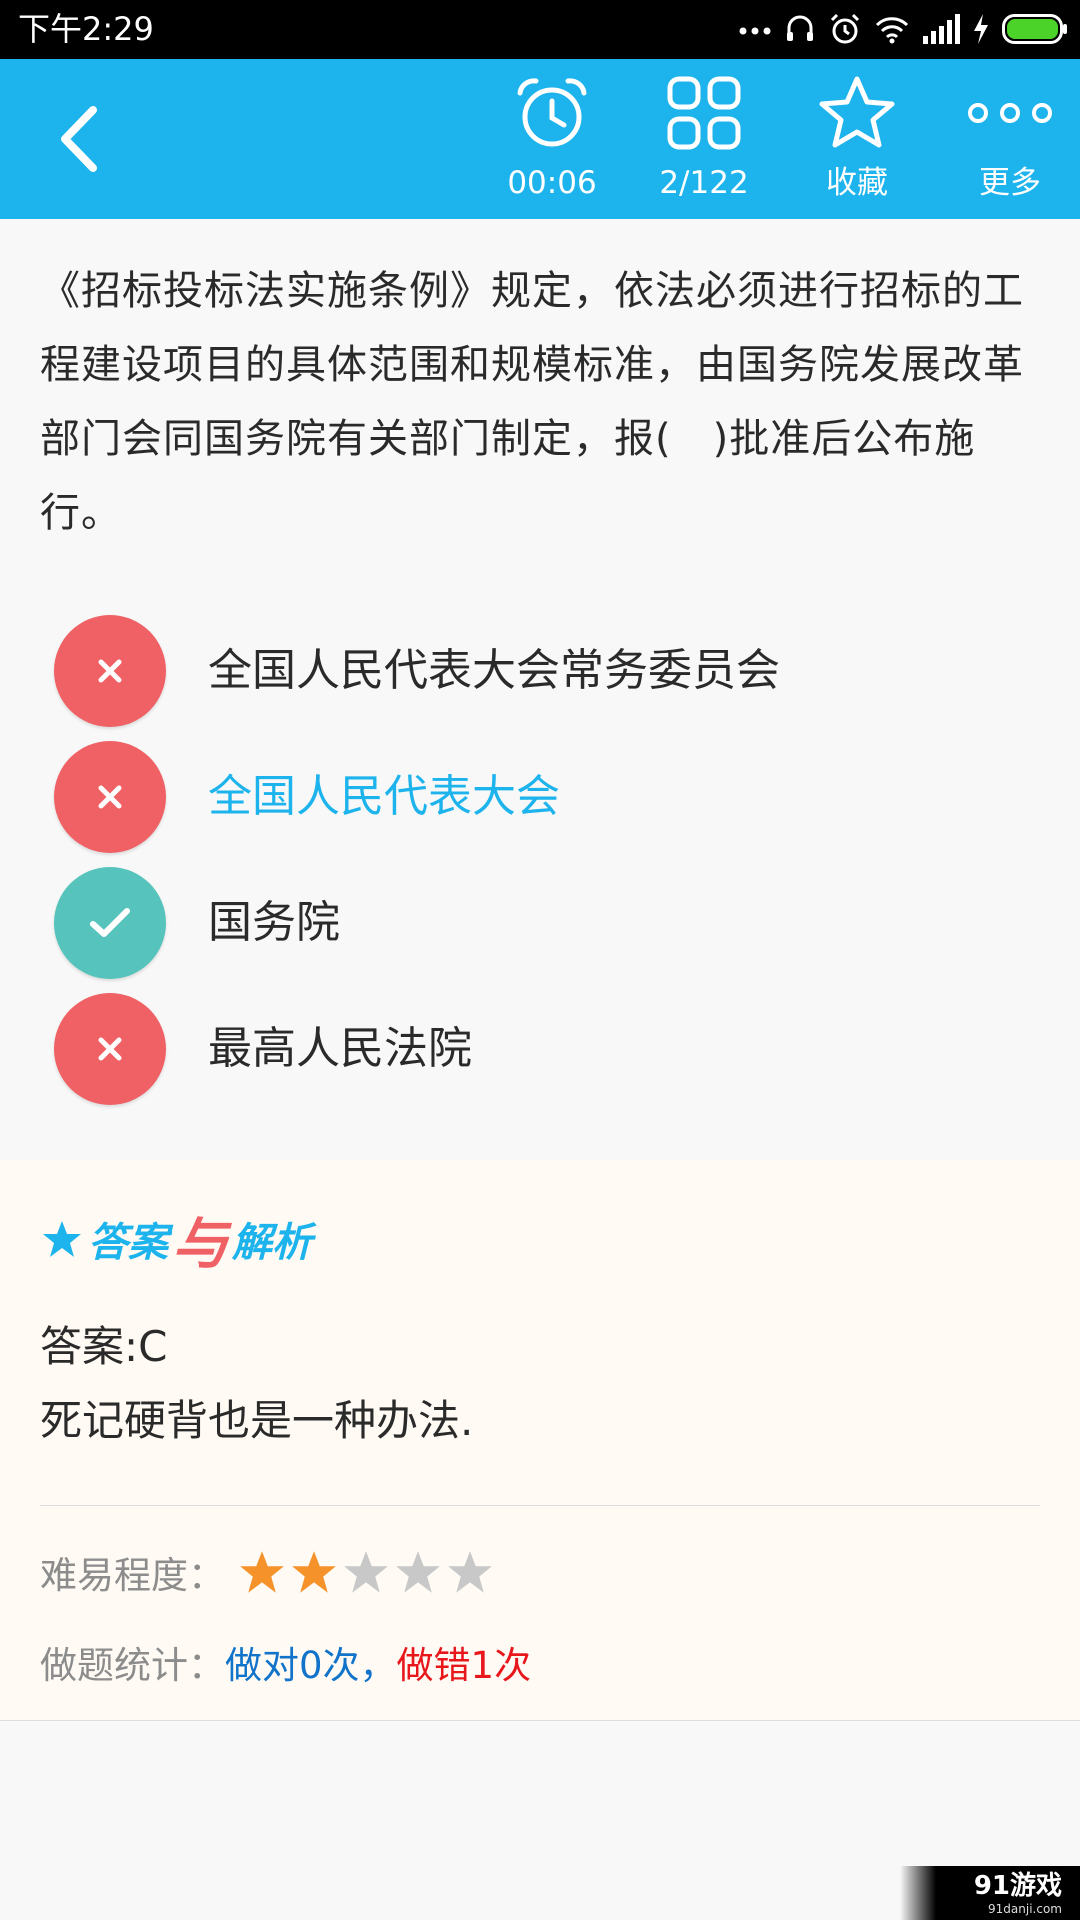 The height and width of the screenshot is (1920, 1080). Describe the element at coordinates (892, 30) in the screenshot. I see `wifi-icon` at that location.